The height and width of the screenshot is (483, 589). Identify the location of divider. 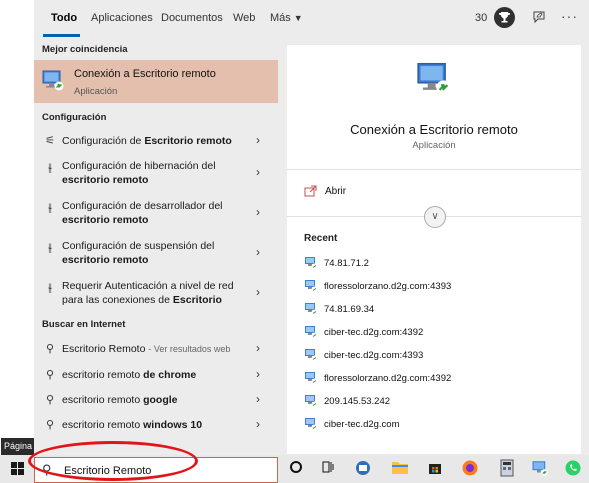
(434, 169).